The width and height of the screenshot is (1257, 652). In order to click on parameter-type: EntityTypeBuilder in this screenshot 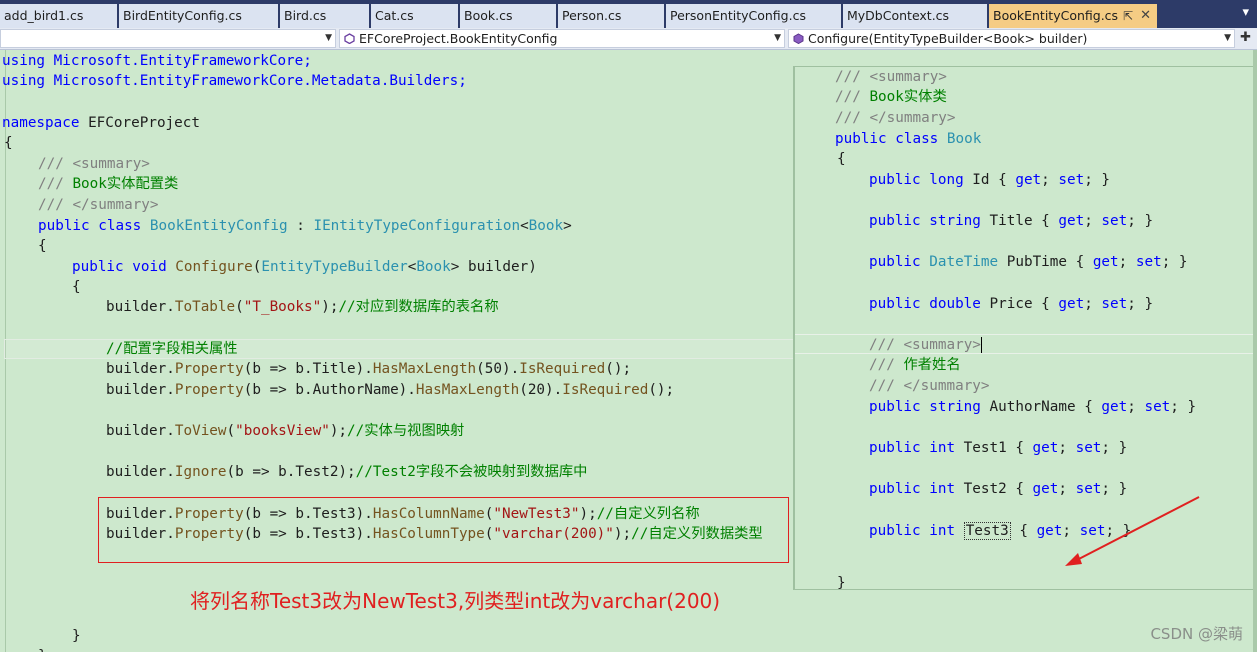, I will do `click(334, 267)`.